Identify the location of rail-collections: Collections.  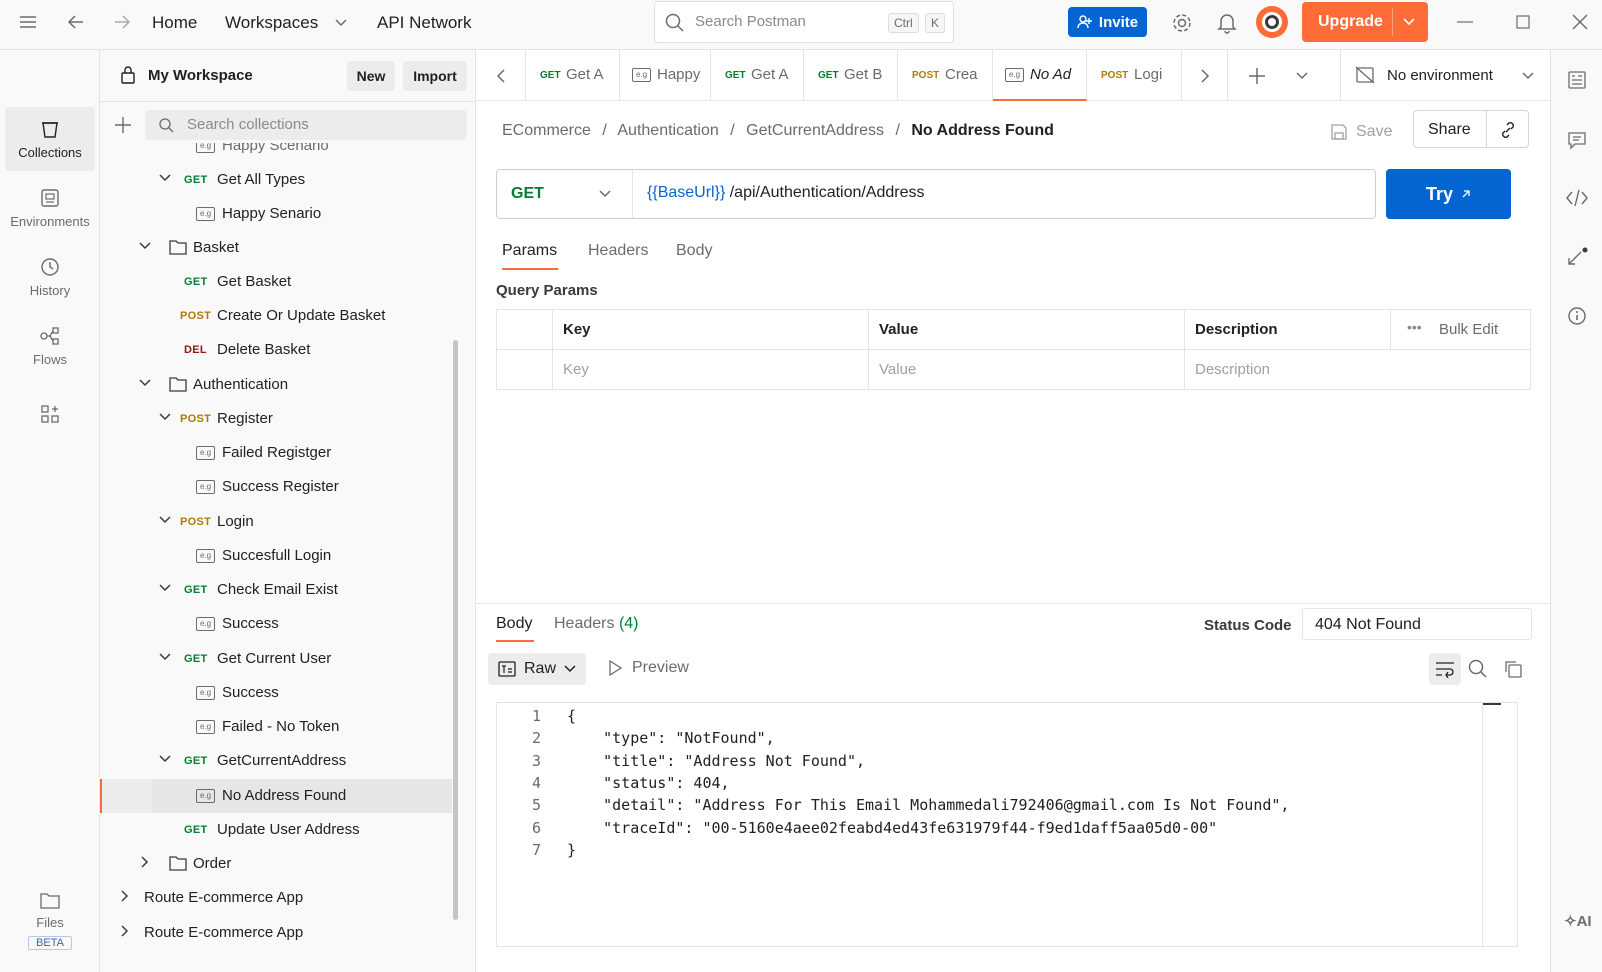
(50, 139).